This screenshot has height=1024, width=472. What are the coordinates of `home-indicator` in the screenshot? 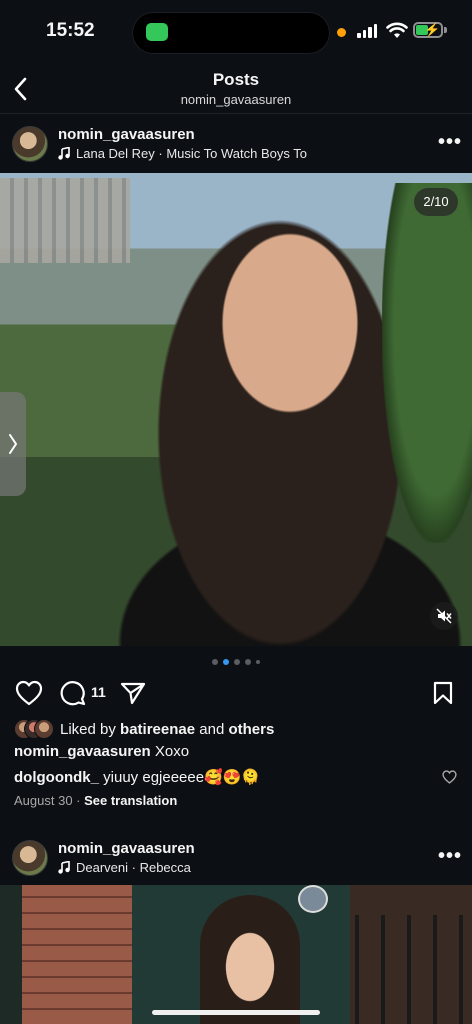 It's located at (236, 1012).